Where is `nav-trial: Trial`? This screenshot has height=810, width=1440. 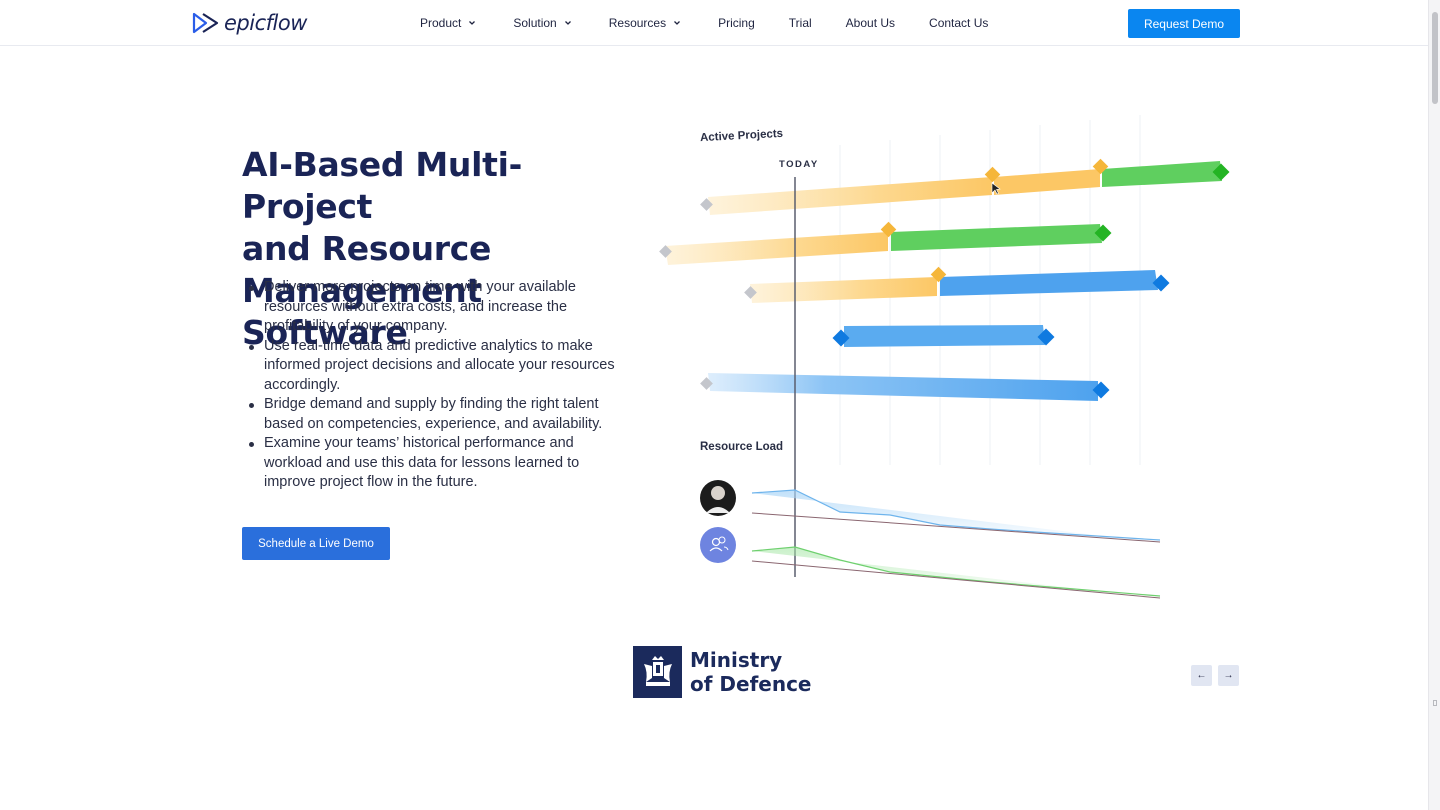 nav-trial: Trial is located at coordinates (800, 23).